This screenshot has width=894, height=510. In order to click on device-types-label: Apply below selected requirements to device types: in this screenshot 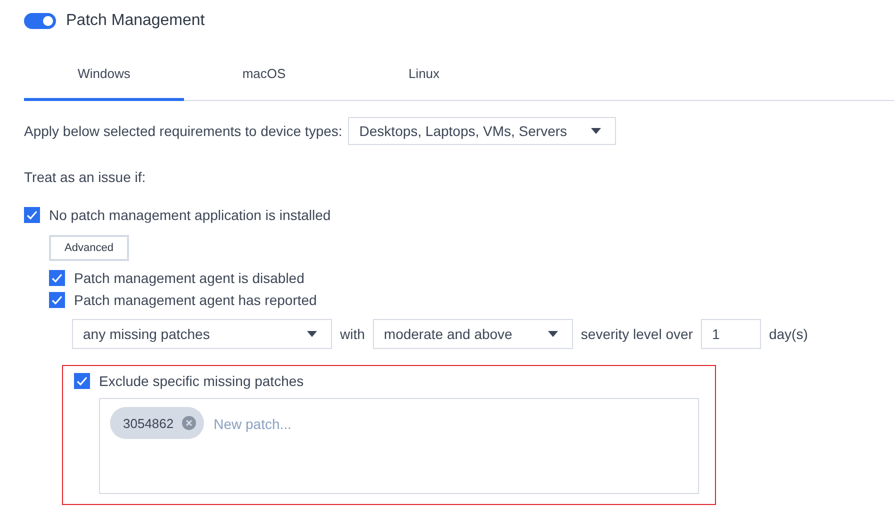, I will do `click(183, 131)`.